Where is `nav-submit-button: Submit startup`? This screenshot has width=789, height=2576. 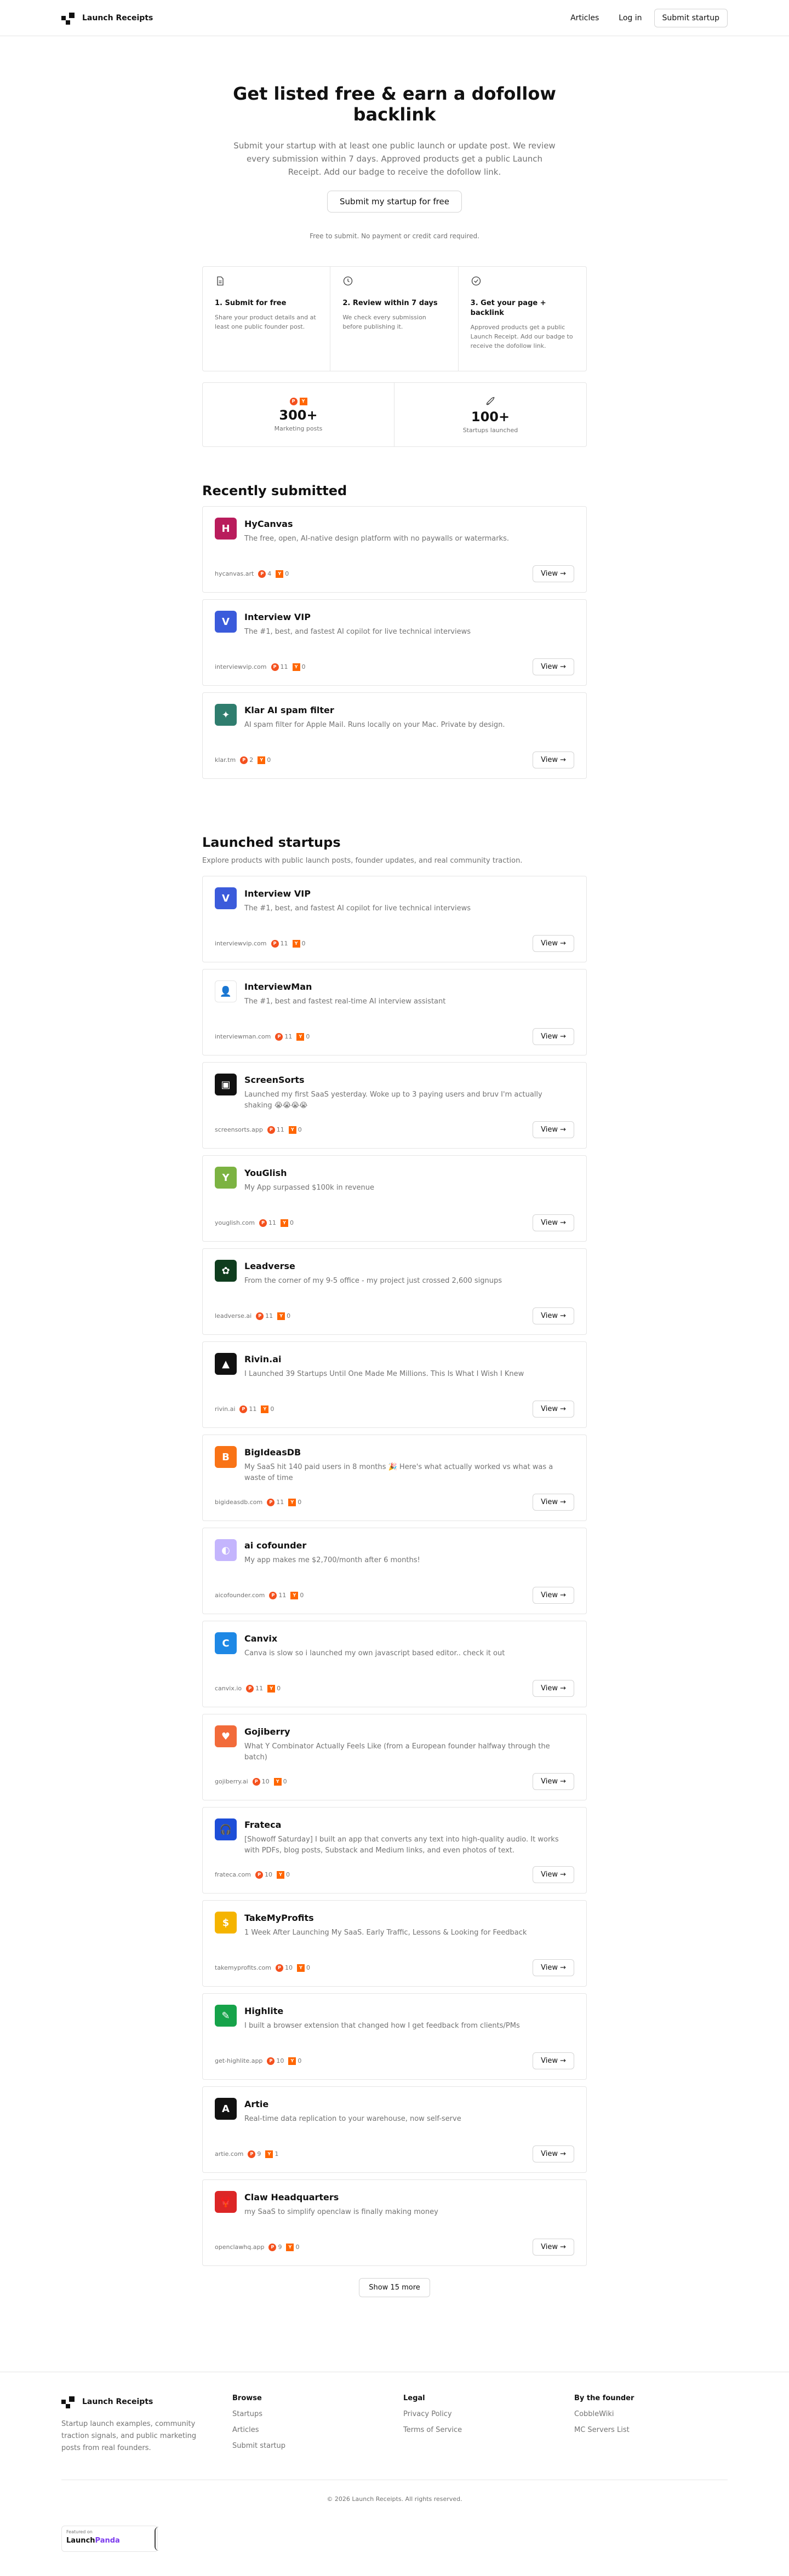 nav-submit-button: Submit startup is located at coordinates (691, 18).